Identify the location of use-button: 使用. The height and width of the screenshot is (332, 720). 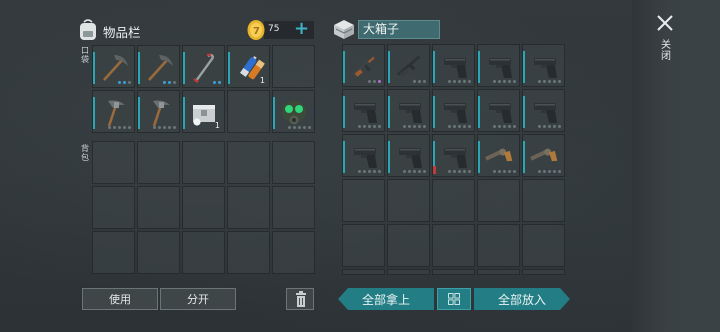
(120, 299).